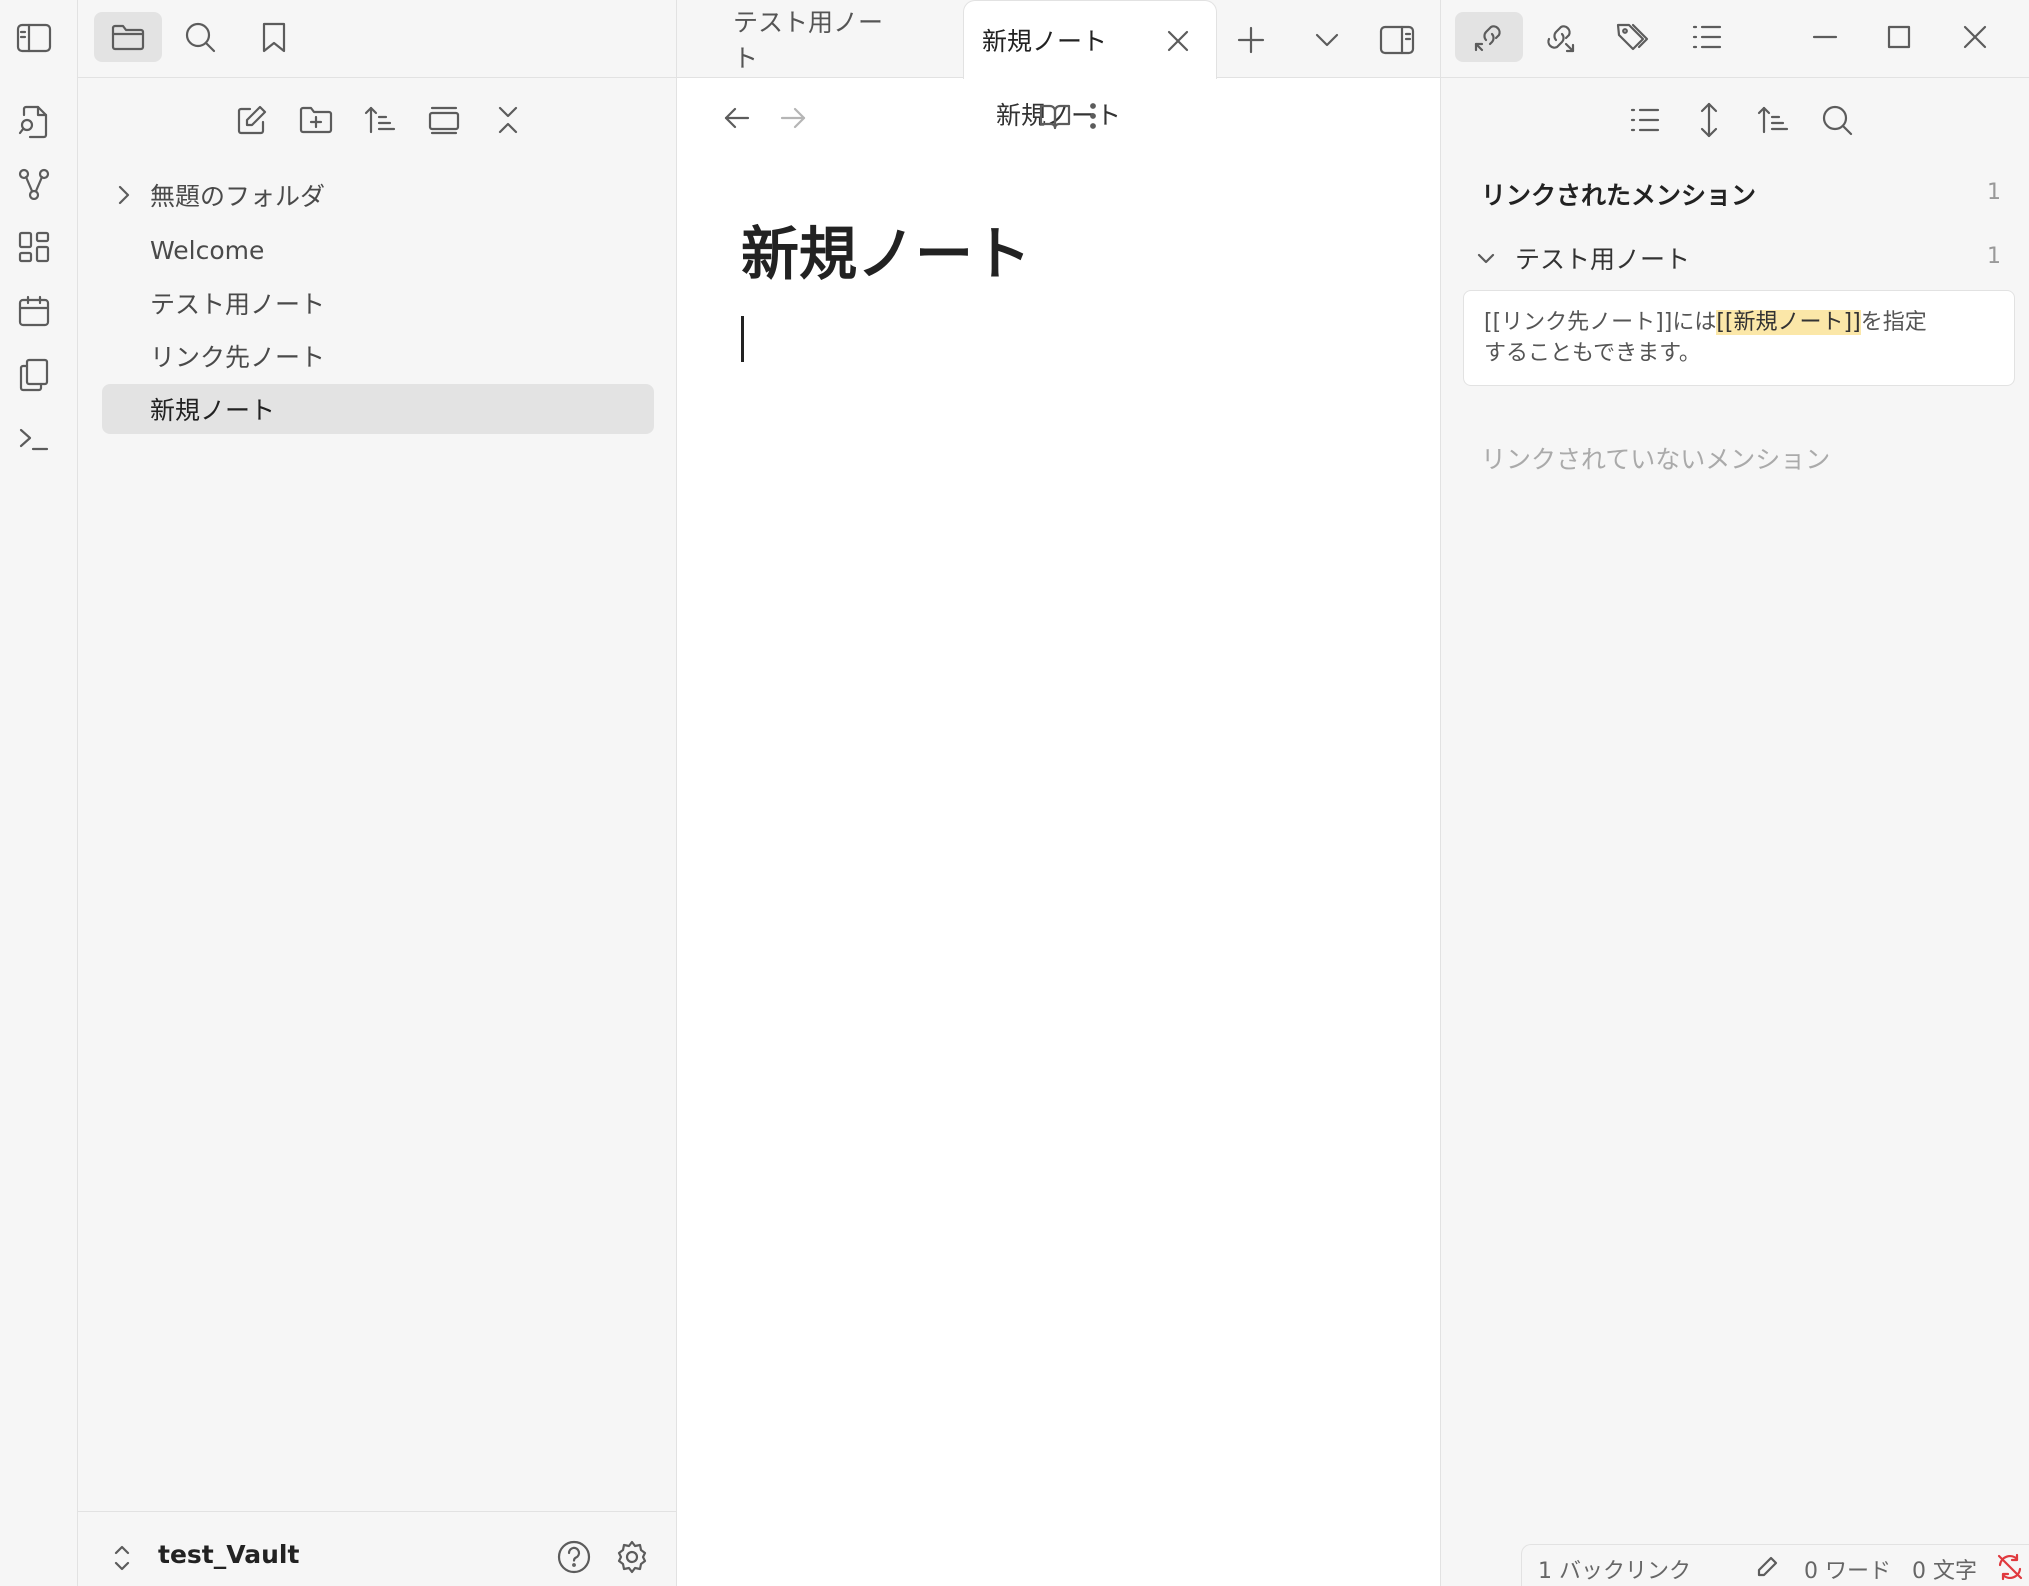  What do you see at coordinates (1614, 1569) in the screenshot?
I see `backlink-count: 1 バックリンク` at bounding box center [1614, 1569].